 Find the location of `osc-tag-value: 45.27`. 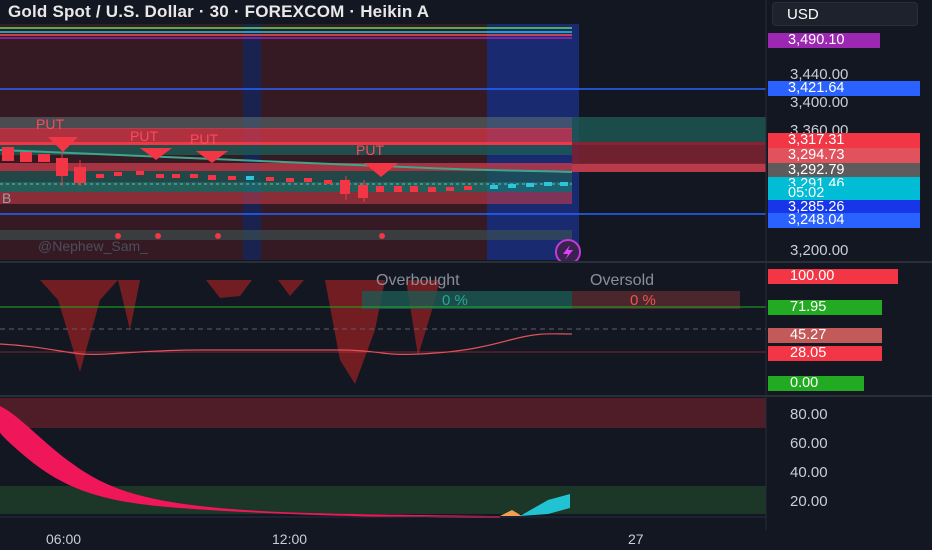

osc-tag-value: 45.27 is located at coordinates (825, 335).